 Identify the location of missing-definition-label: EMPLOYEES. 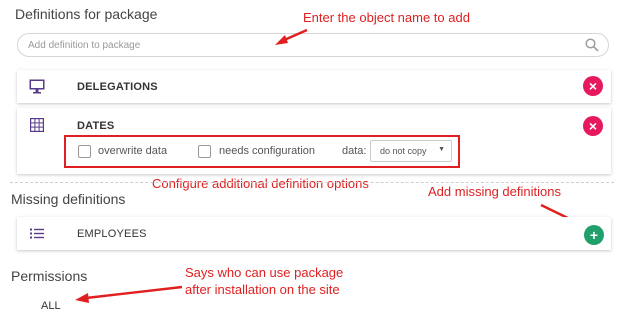
(112, 234).